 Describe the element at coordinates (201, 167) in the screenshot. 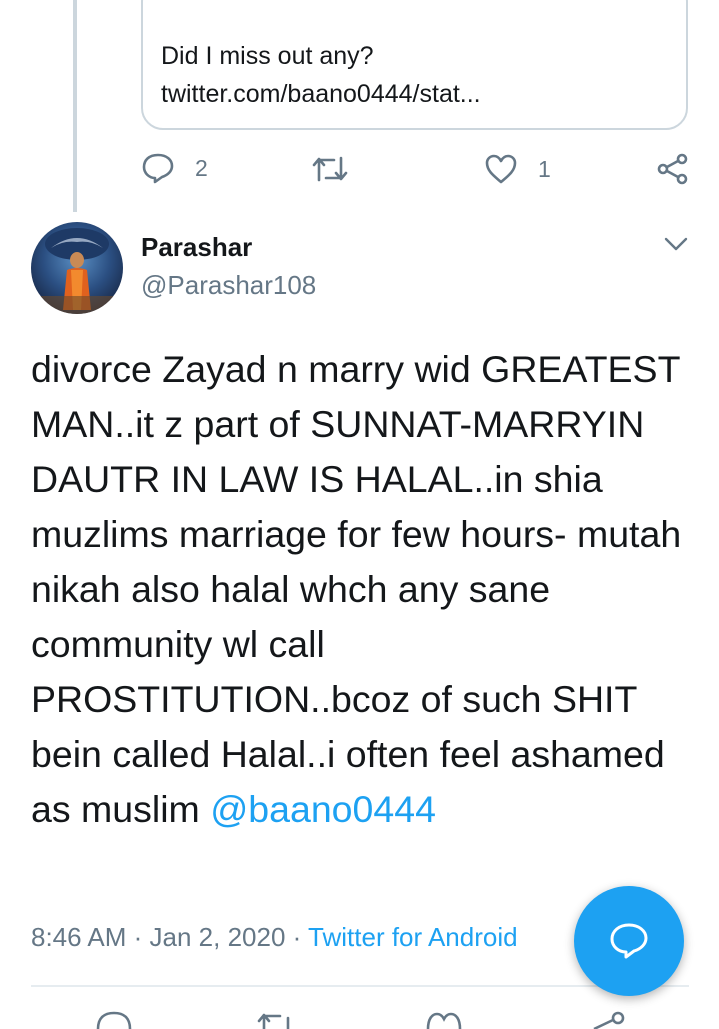

I see `reply-count: 2` at that location.